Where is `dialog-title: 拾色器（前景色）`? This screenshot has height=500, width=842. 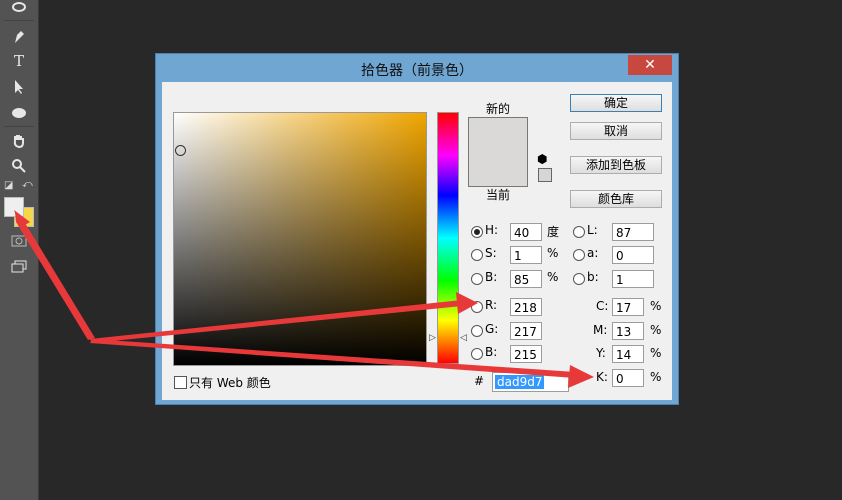 dialog-title: 拾色器（前景色） is located at coordinates (417, 71).